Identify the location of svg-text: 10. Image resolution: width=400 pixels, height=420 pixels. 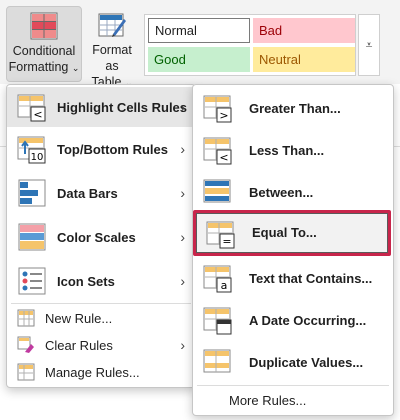
(37, 157).